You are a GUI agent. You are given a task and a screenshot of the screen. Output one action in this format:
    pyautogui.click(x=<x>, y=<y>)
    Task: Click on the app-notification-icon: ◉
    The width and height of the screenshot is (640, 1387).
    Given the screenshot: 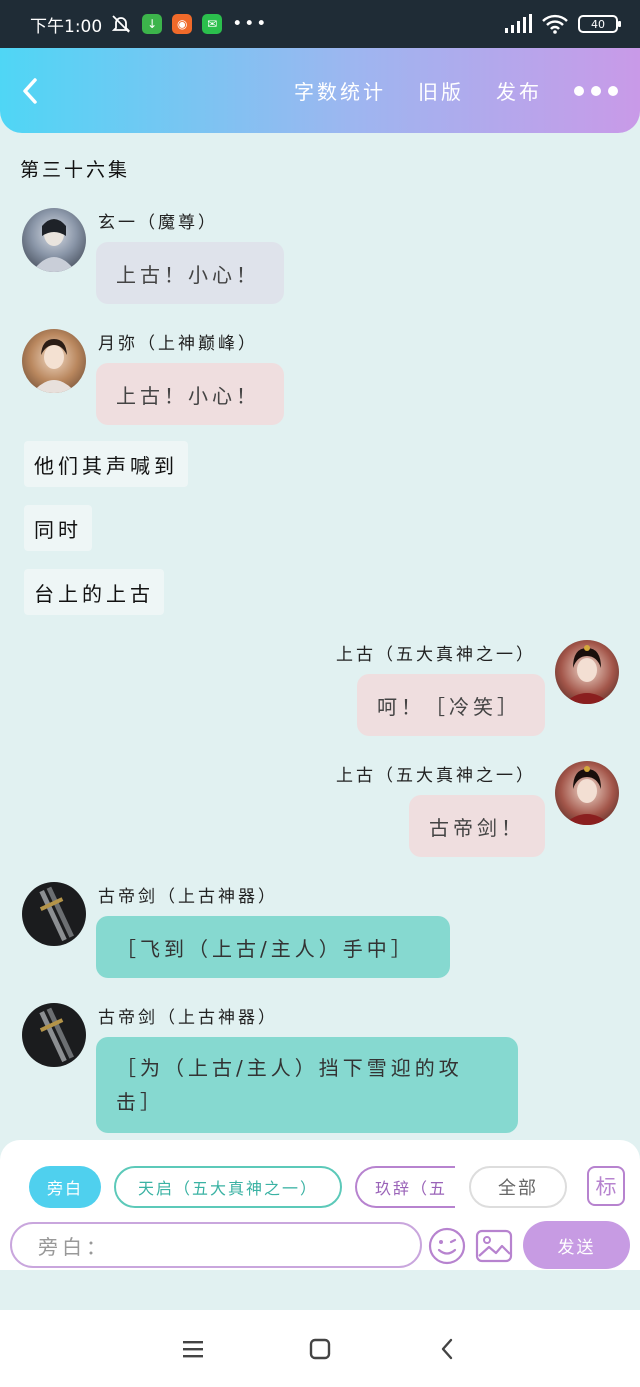 What is the action you would take?
    pyautogui.click(x=182, y=24)
    